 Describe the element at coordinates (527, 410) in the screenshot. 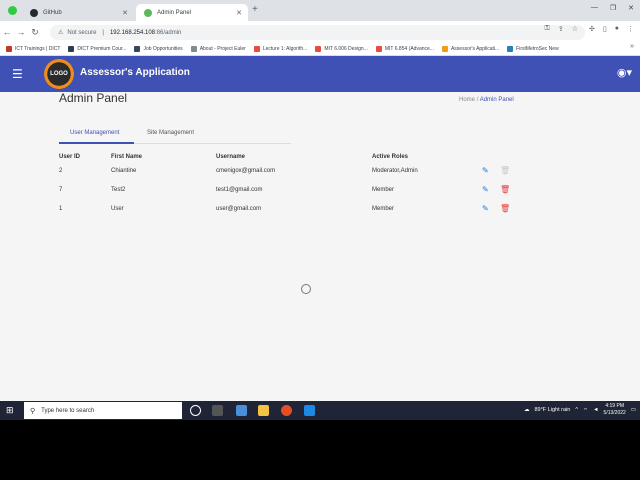

I see `weather-icon: ☁` at that location.